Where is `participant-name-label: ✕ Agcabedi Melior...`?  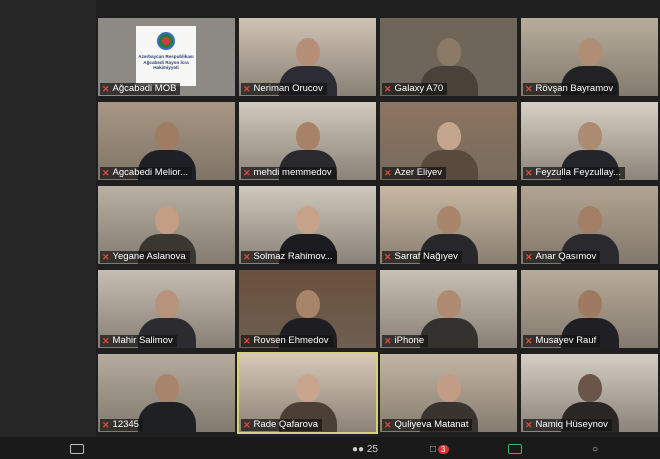 participant-name-label: ✕ Agcabedi Melior... is located at coordinates (146, 173).